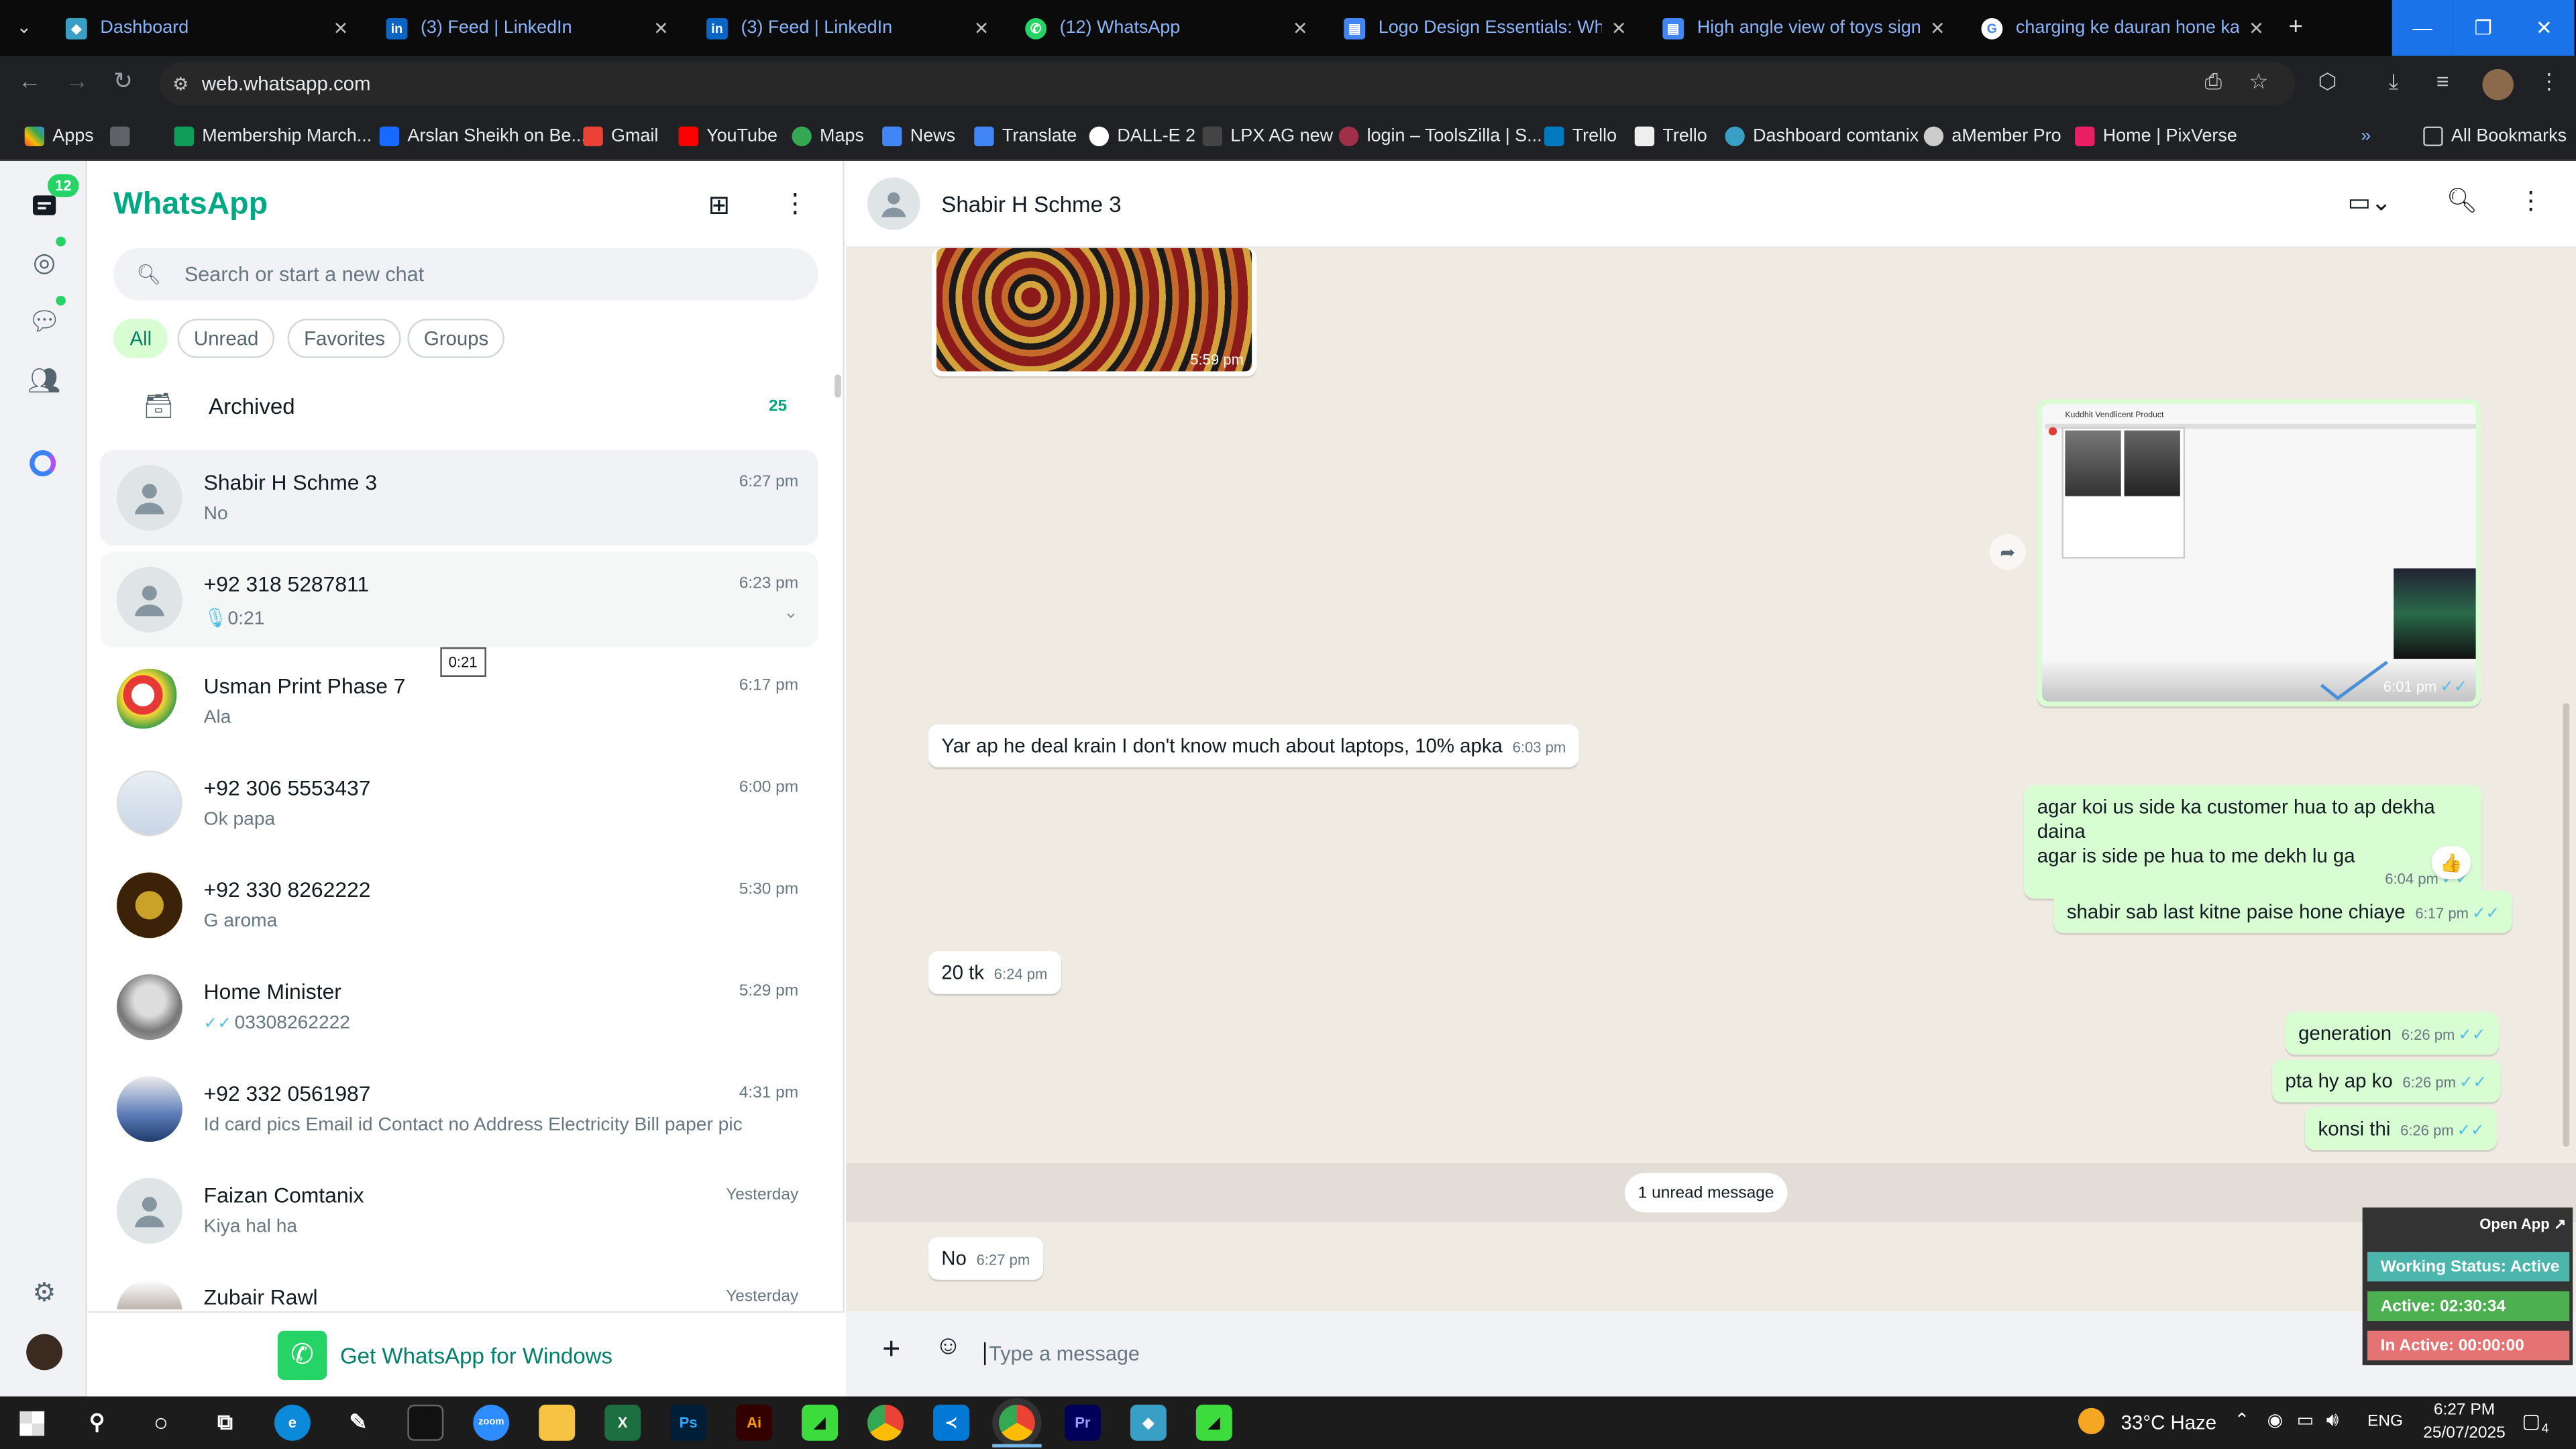 This screenshot has width=2576, height=1449. Describe the element at coordinates (77, 80) in the screenshot. I see `forward-icon: →` at that location.